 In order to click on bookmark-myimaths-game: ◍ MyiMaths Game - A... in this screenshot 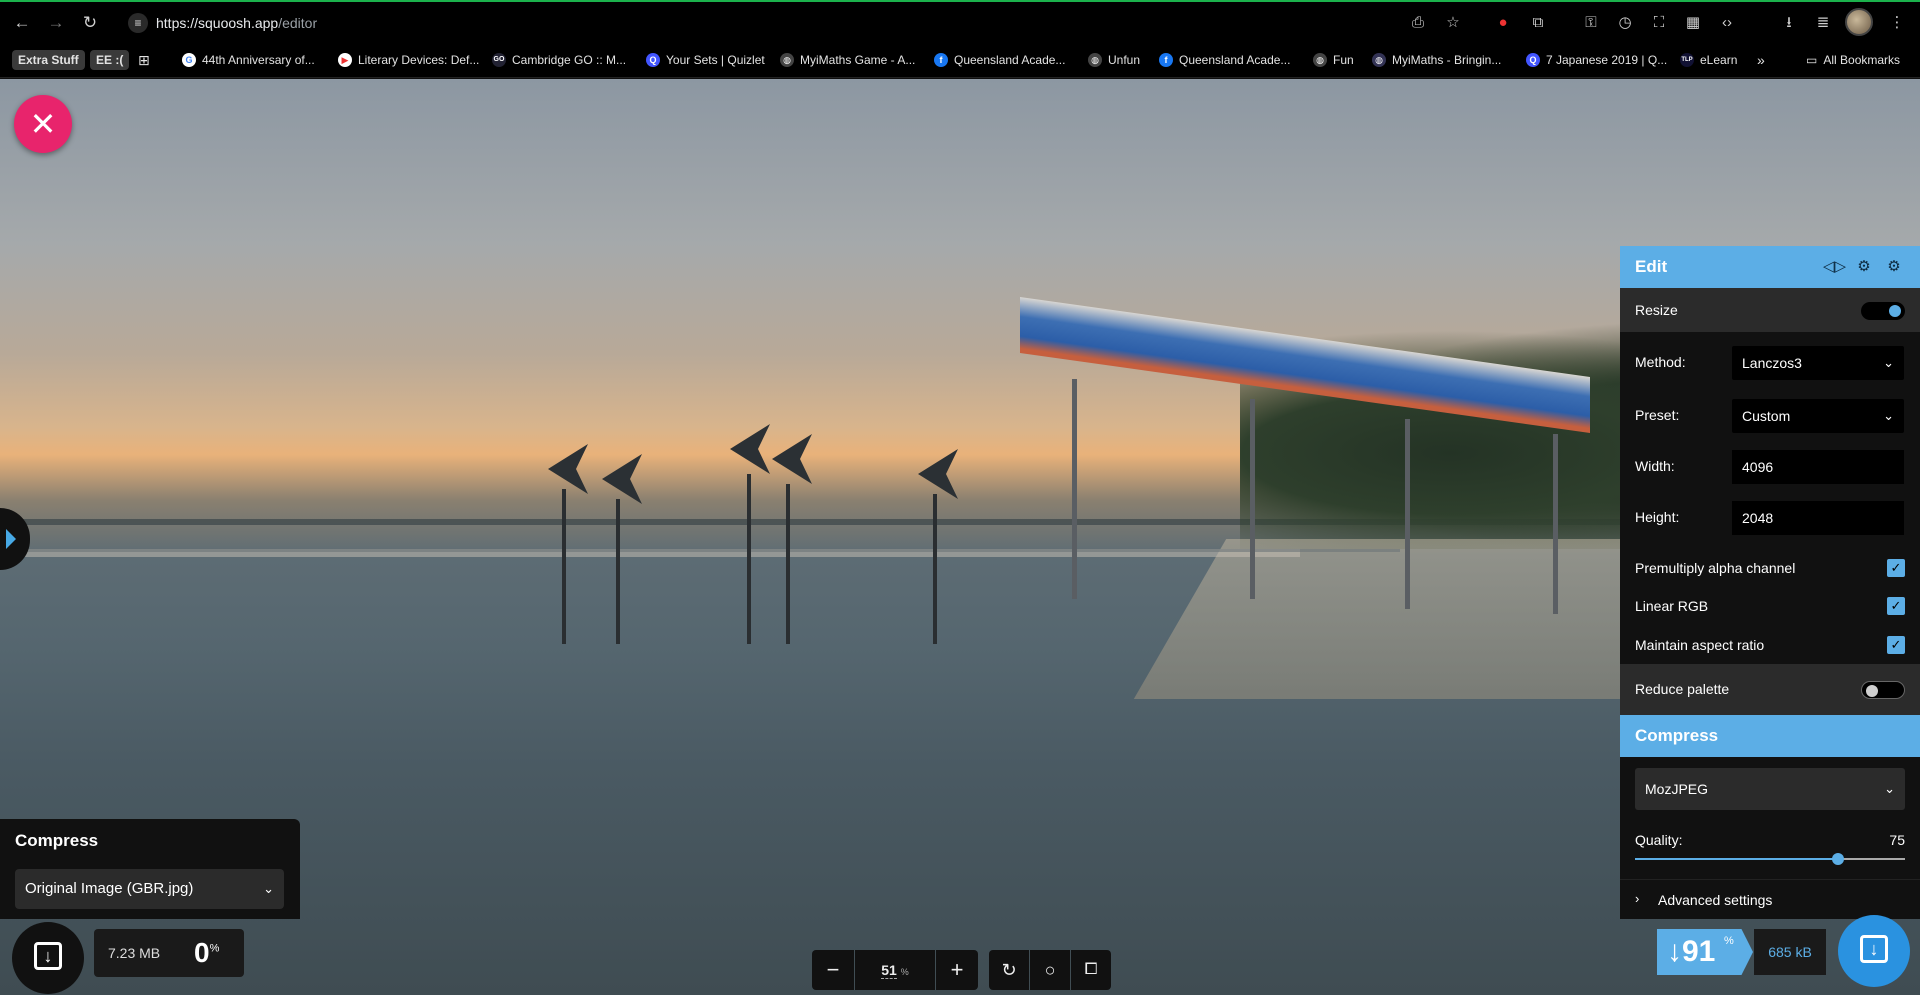, I will do `click(847, 60)`.